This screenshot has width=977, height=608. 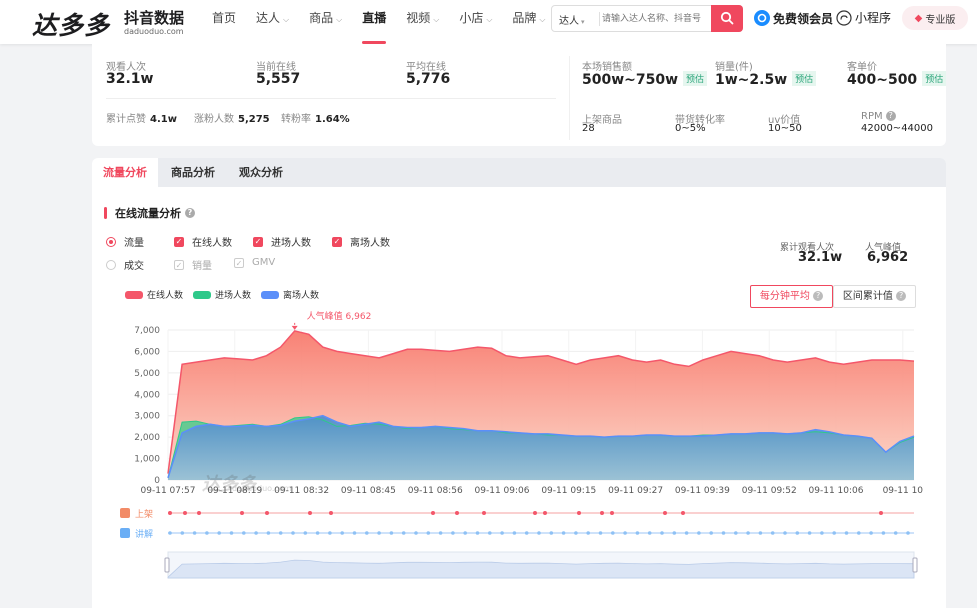 I want to click on x-tick-label: 09-11 08:56, so click(x=435, y=491).